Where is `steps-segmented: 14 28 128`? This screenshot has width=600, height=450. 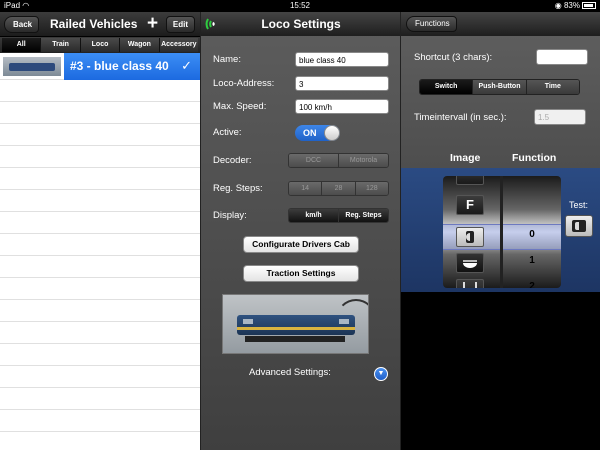 steps-segmented: 14 28 128 is located at coordinates (338, 188).